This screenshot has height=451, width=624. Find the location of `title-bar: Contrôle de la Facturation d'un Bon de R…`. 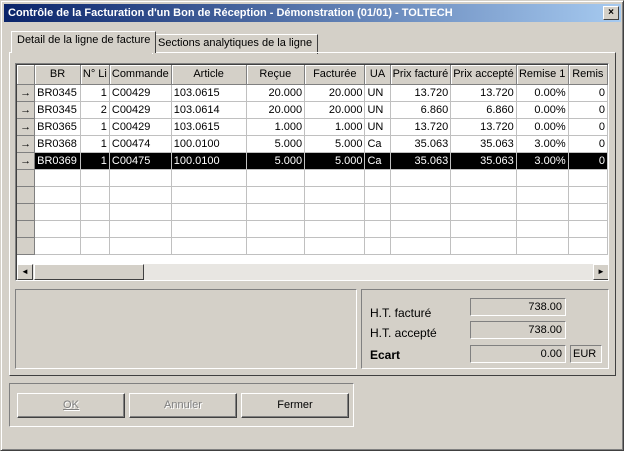

title-bar: Contrôle de la Facturation d'un Bon de R… is located at coordinates (312, 13).